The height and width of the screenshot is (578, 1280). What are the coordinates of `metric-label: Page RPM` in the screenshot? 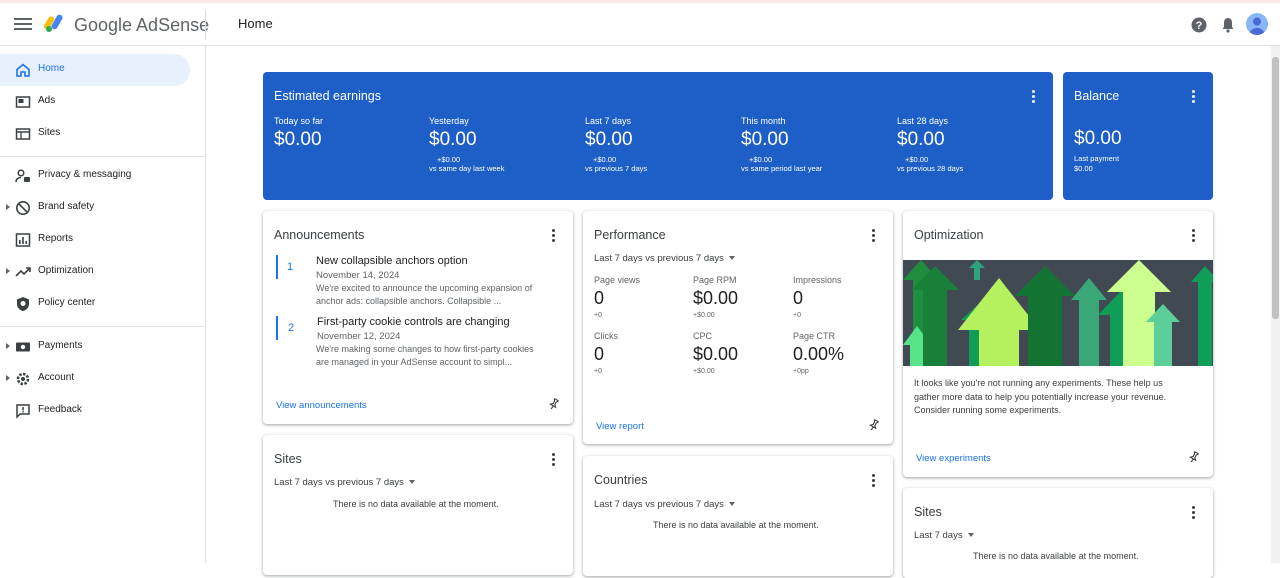 It's located at (715, 280).